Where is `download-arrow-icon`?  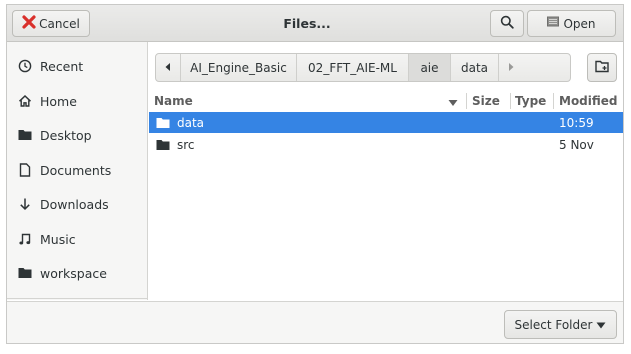 download-arrow-icon is located at coordinates (25, 204).